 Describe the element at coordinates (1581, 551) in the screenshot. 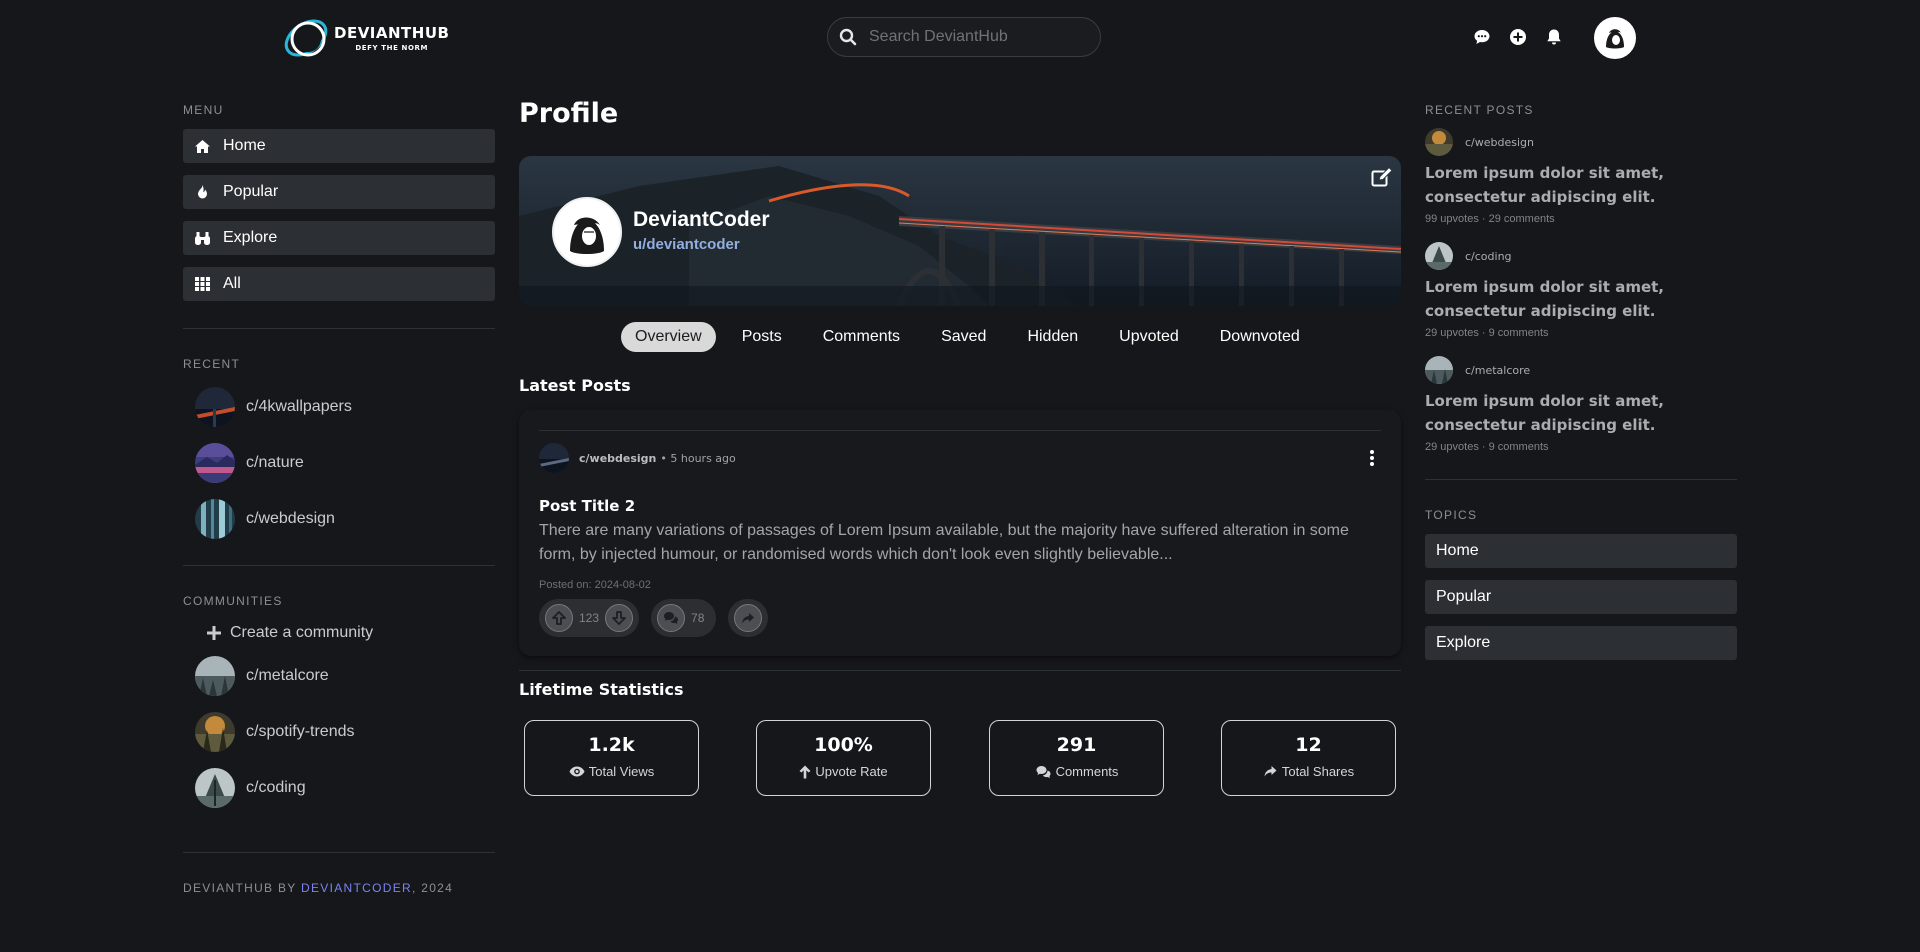

I see `topic-home: Home` at that location.